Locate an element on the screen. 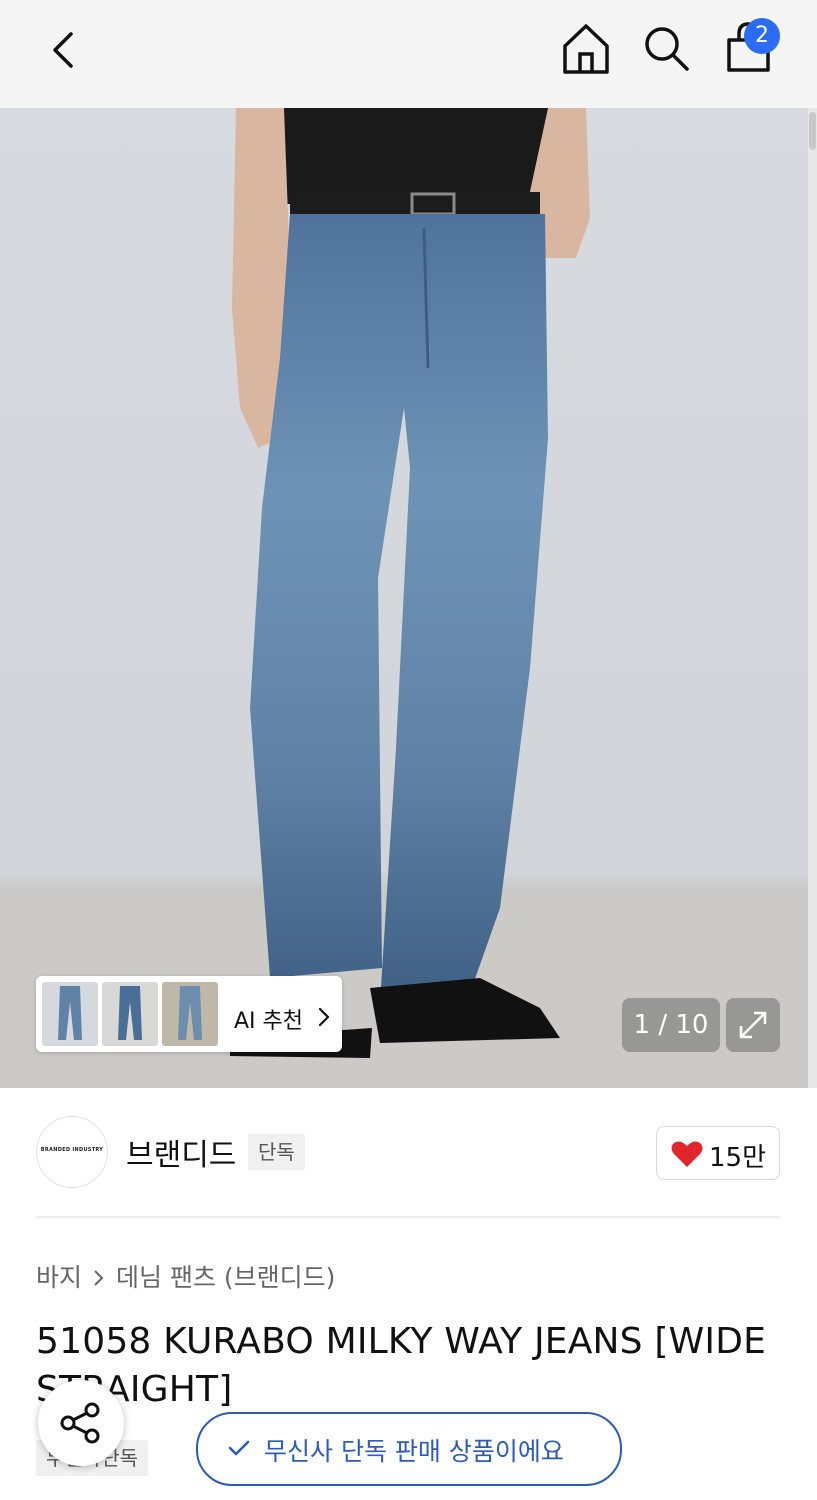 Image resolution: width=817 pixels, height=1500 pixels. breadcrumb-subcategory: 데님 팬츠 (브랜디드) is located at coordinates (225, 1277).